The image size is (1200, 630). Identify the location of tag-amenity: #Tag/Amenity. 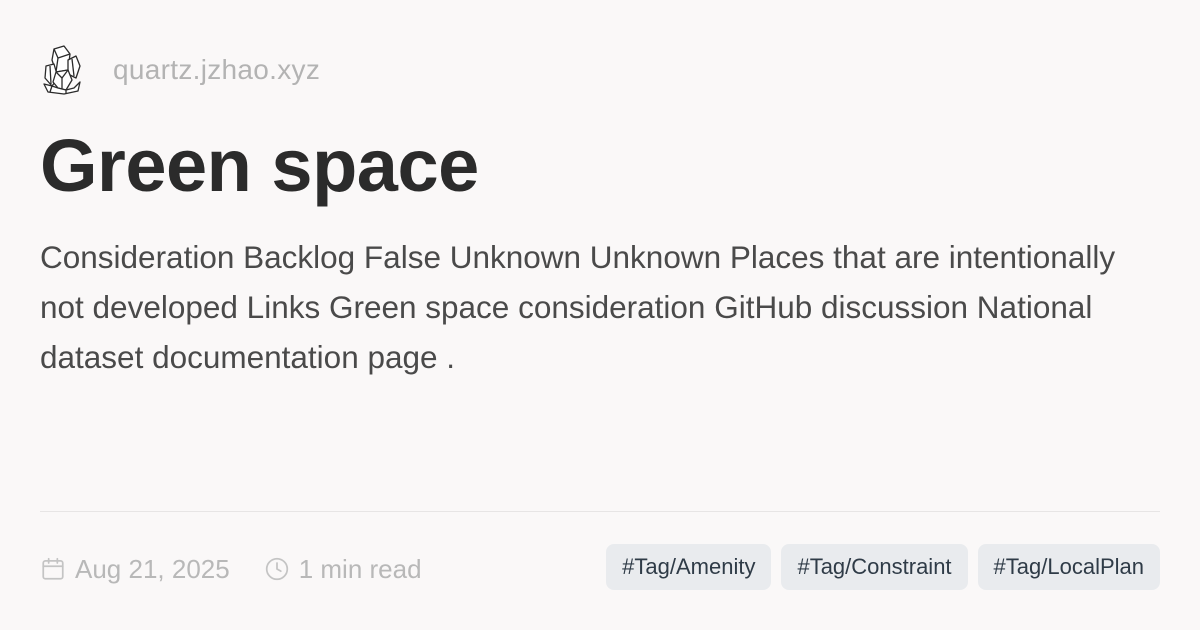
(689, 567).